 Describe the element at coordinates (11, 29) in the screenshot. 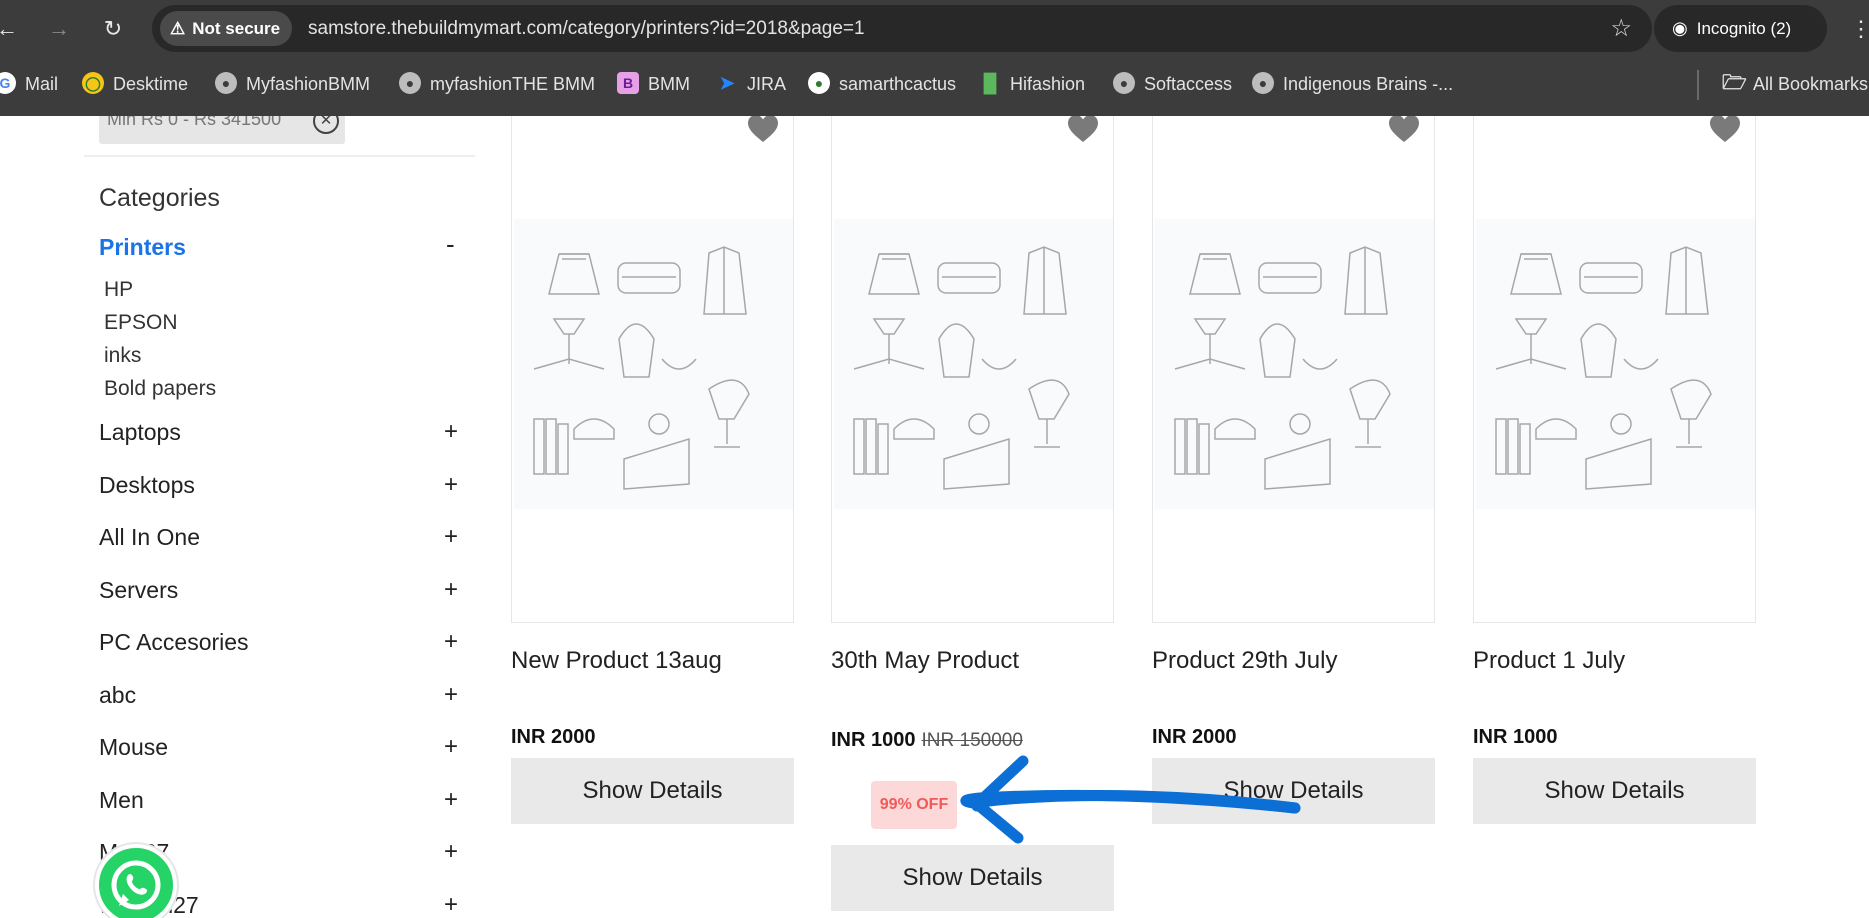

I see `back-icon: ←` at that location.